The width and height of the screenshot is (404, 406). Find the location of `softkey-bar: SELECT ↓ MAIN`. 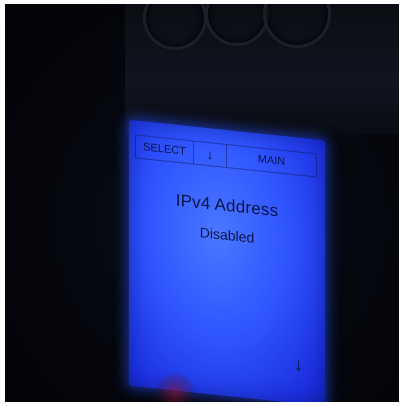

softkey-bar: SELECT ↓ MAIN is located at coordinates (226, 156).